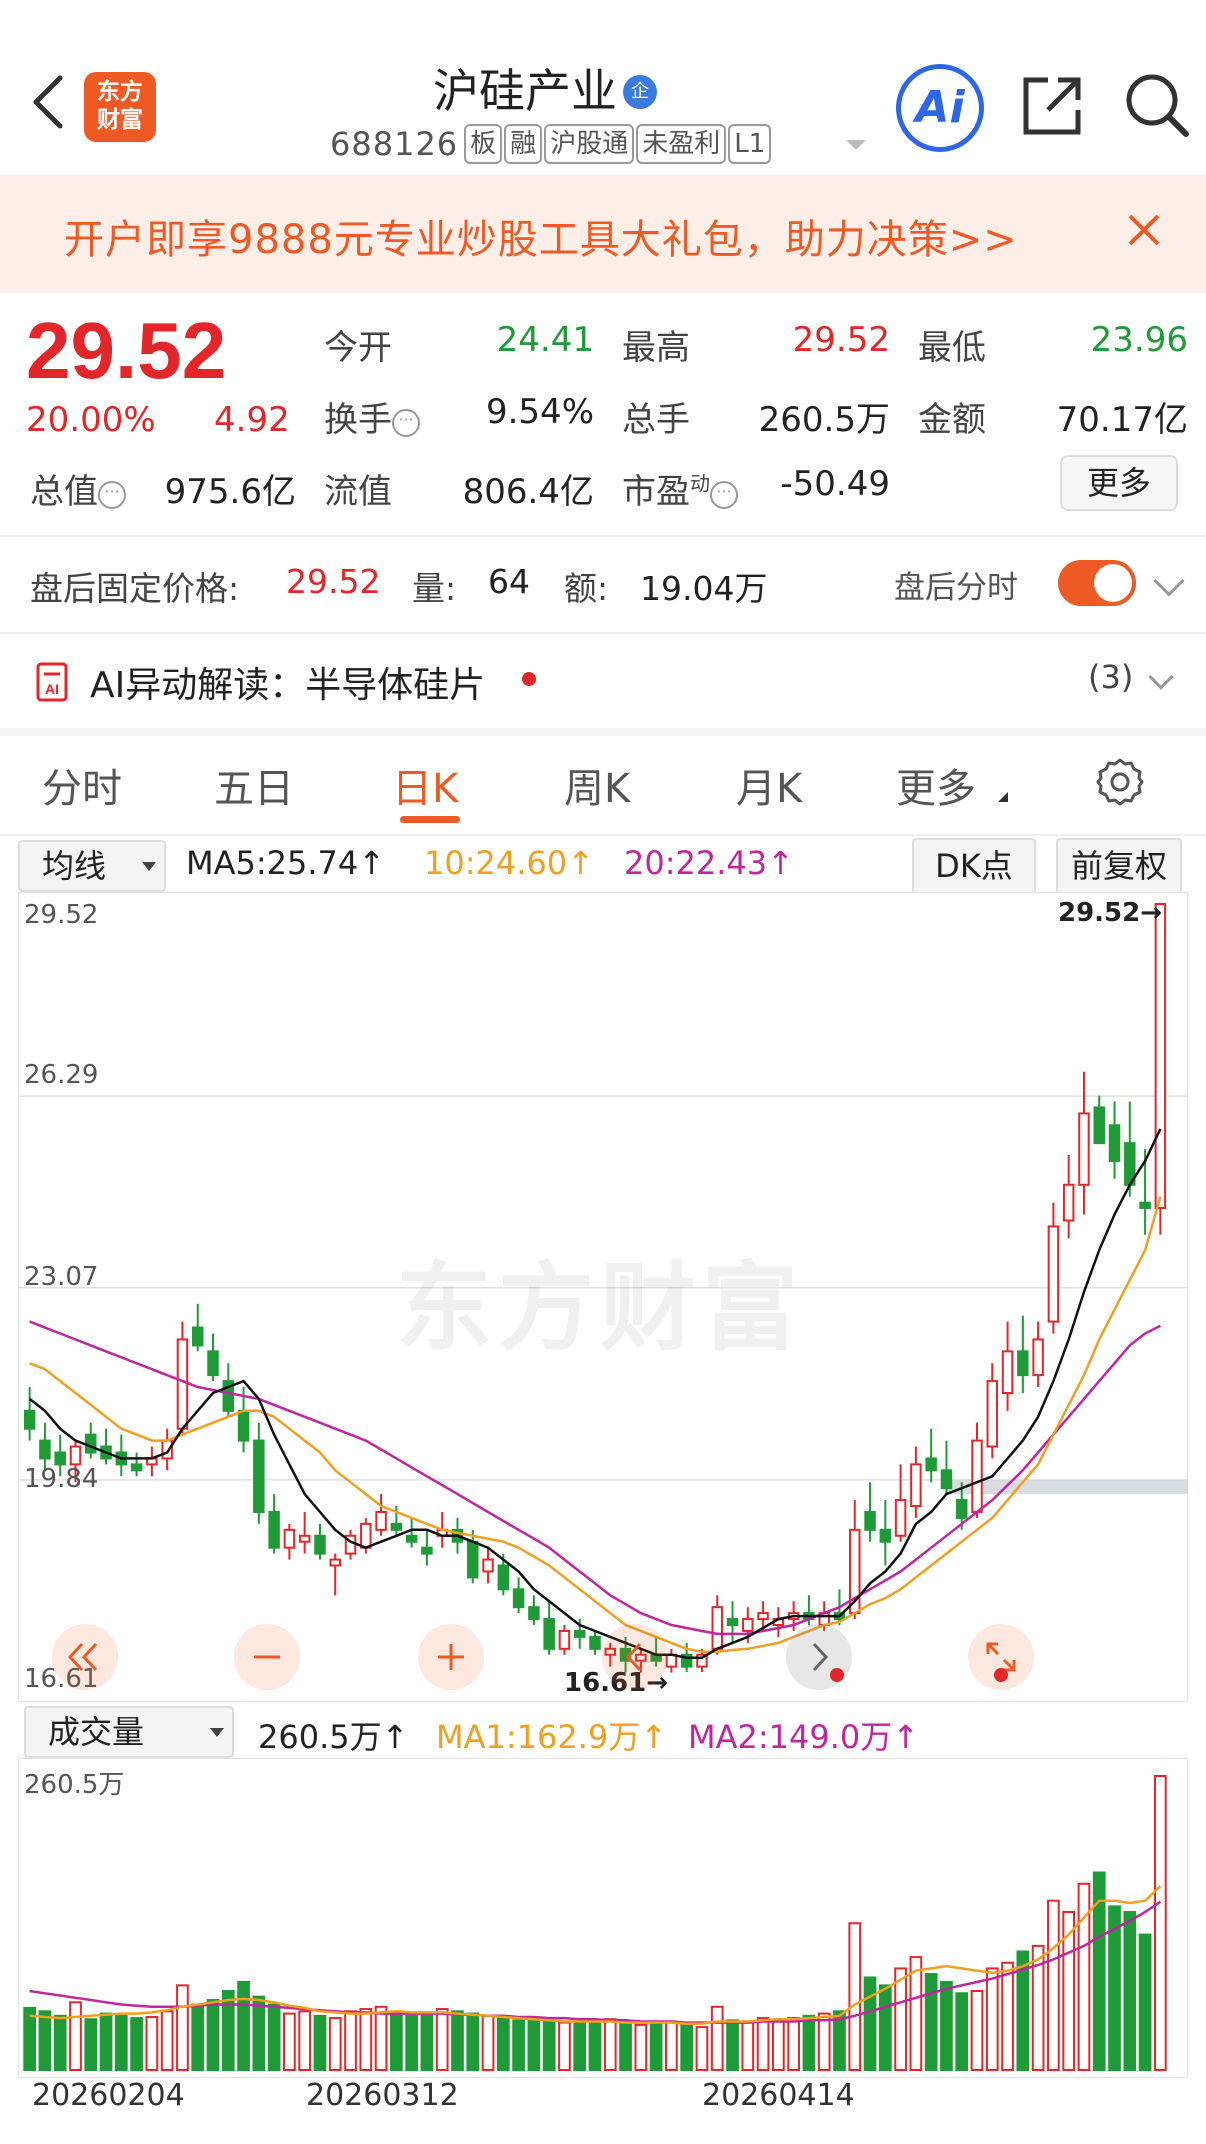  I want to click on promo-banner: 开户即享9888元专业炒股工具大礼包，助力决策>>, so click(603, 234).